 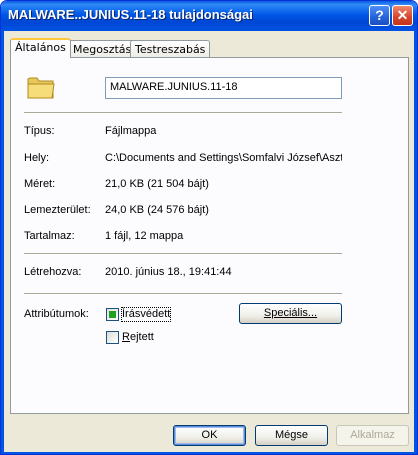 I want to click on hidden-checkbox, so click(x=112, y=337).